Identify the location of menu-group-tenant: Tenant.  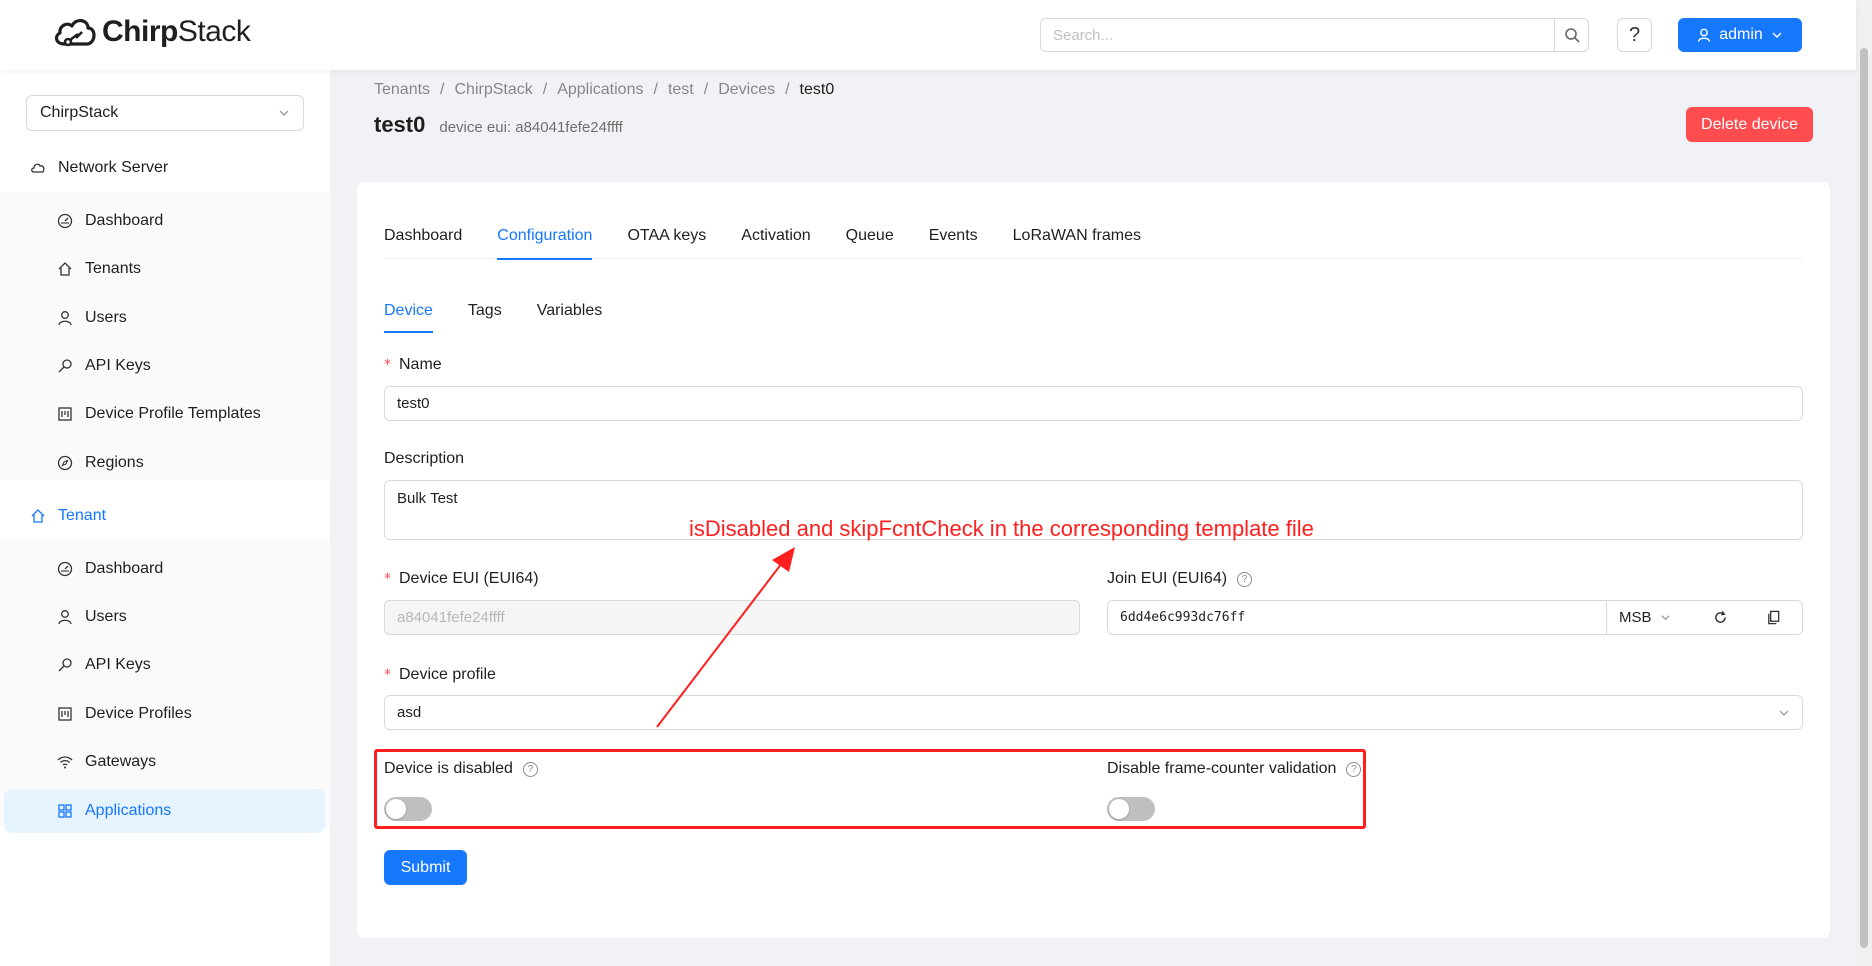
(165, 516).